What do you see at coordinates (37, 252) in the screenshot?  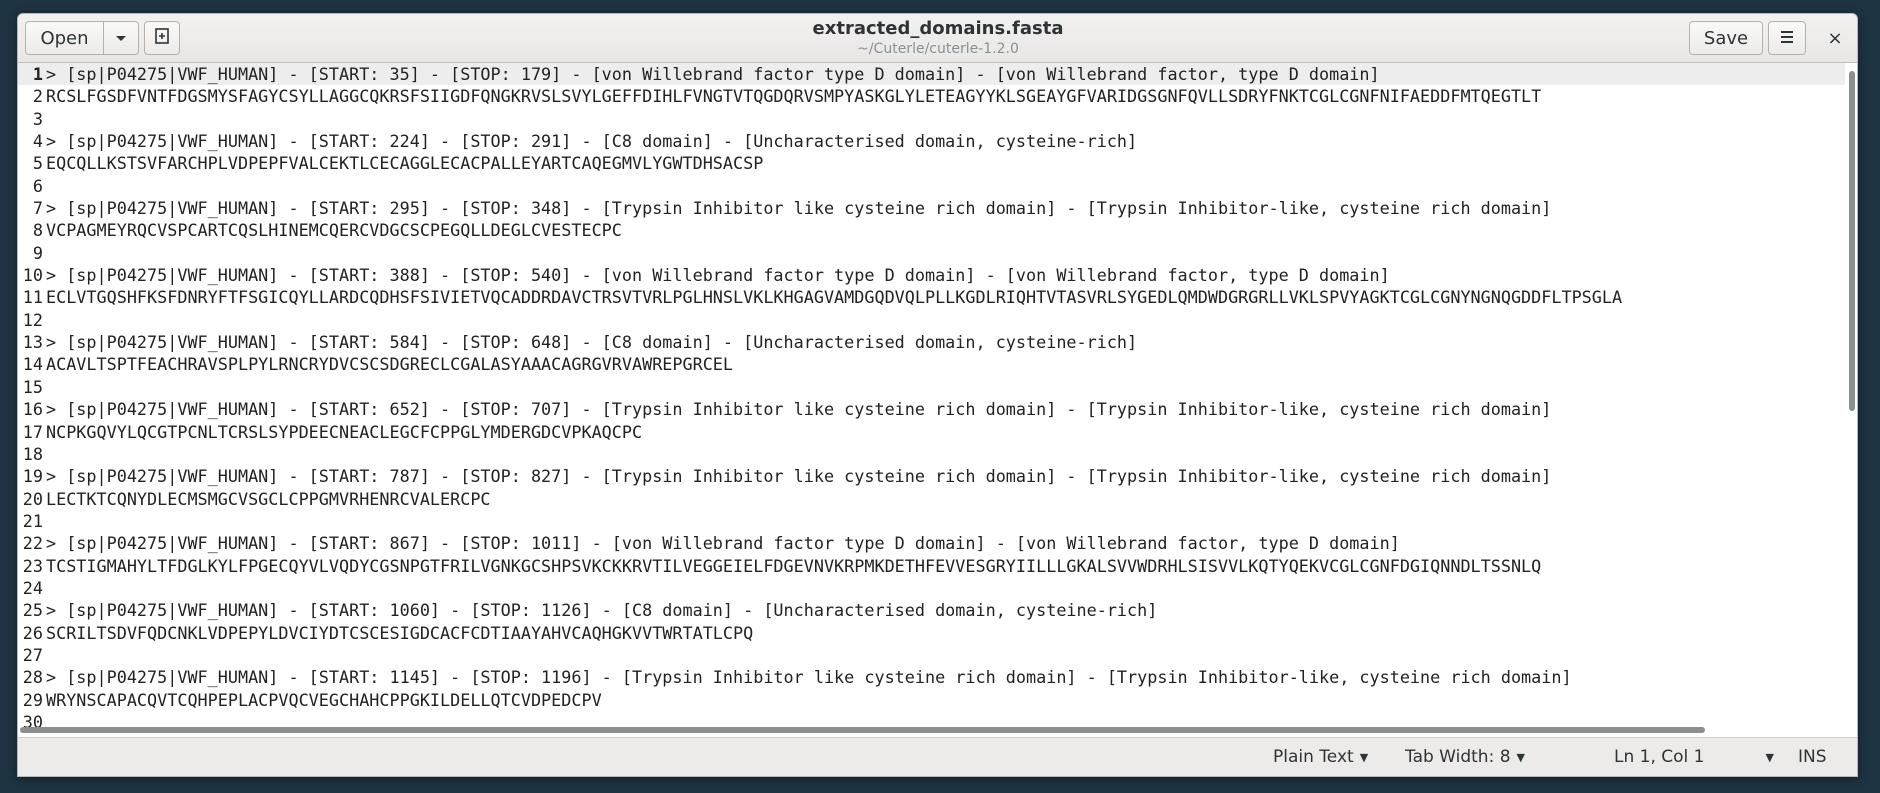 I see `line-number: 9` at bounding box center [37, 252].